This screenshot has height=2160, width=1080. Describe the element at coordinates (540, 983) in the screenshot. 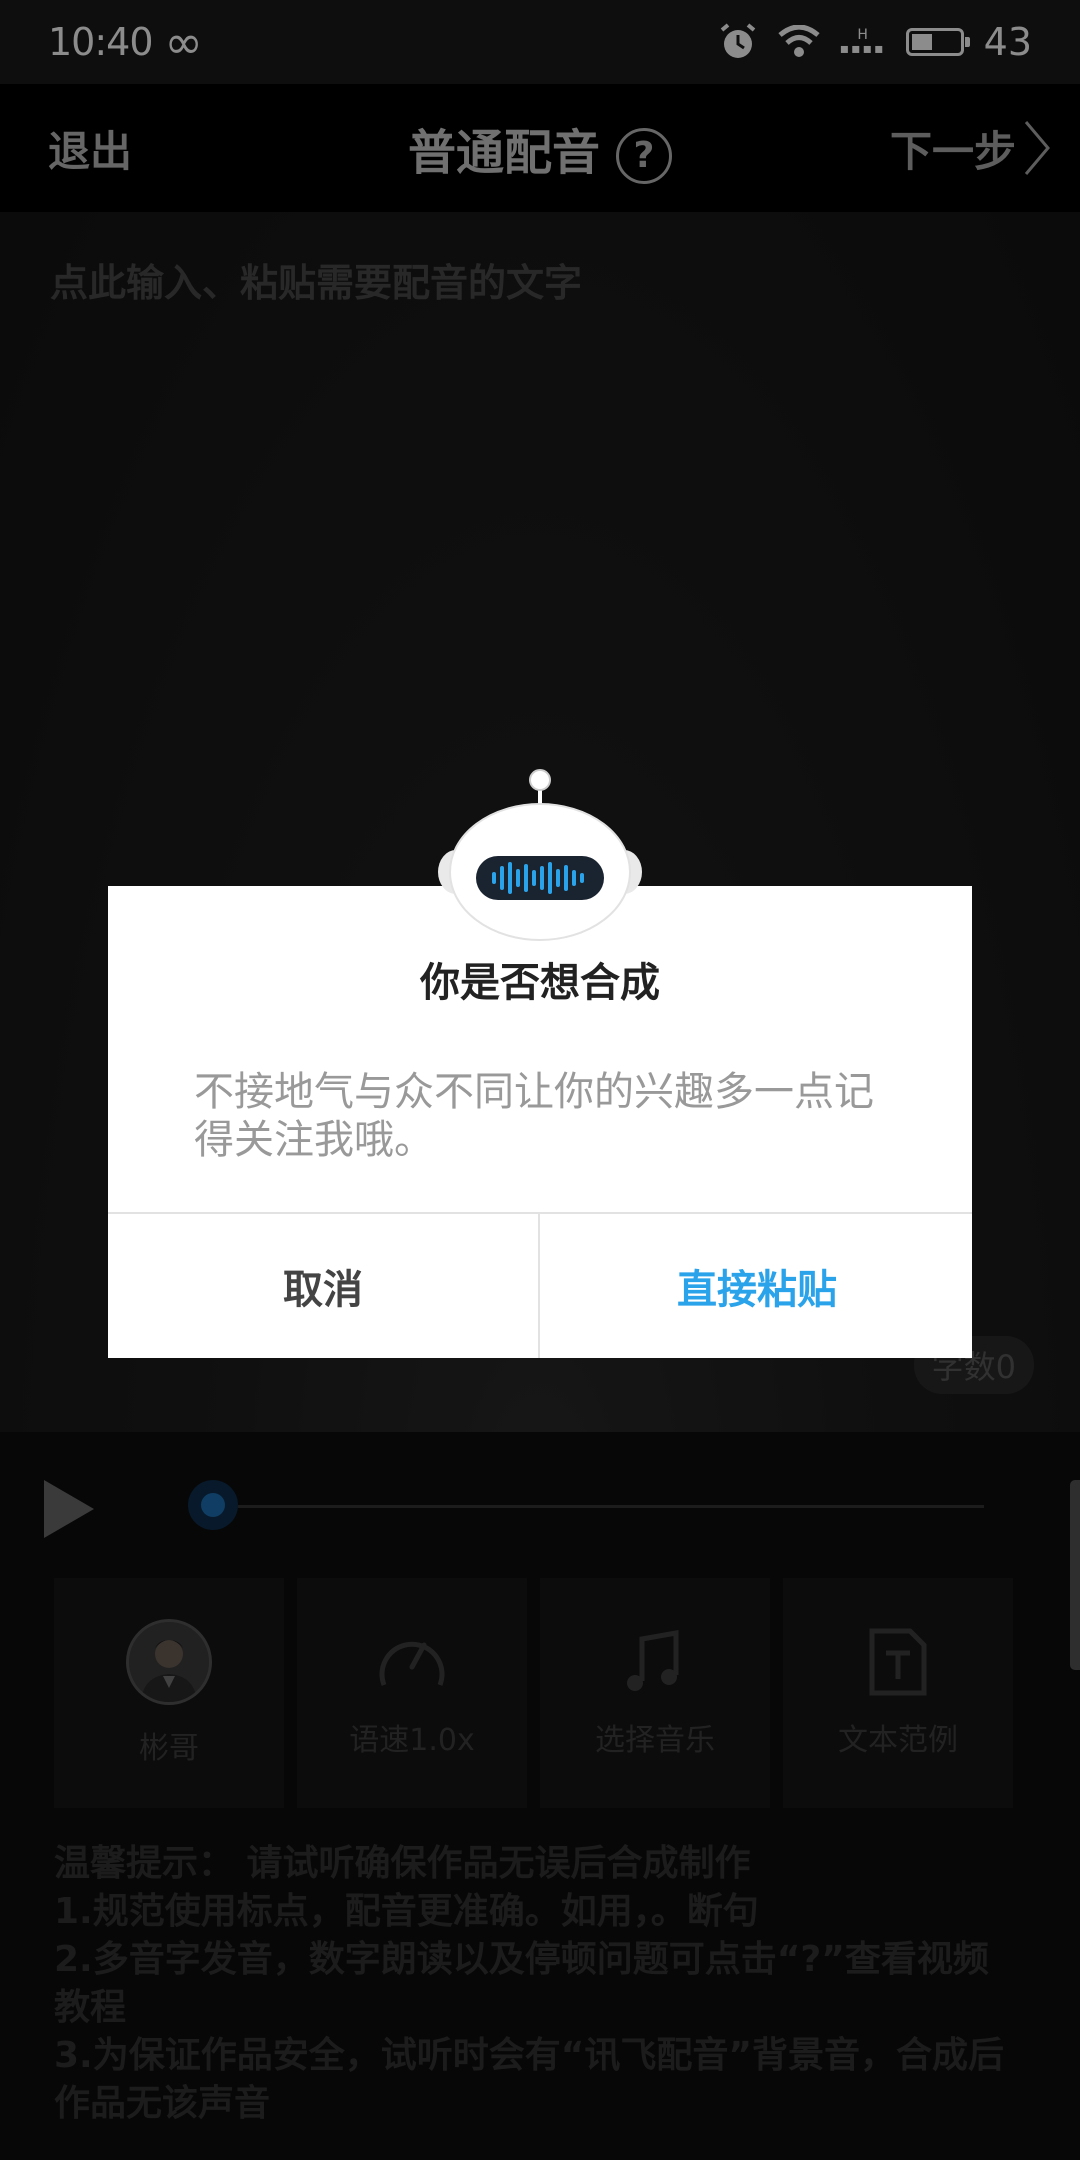

I see `dialog-title: 你是否想合成` at that location.